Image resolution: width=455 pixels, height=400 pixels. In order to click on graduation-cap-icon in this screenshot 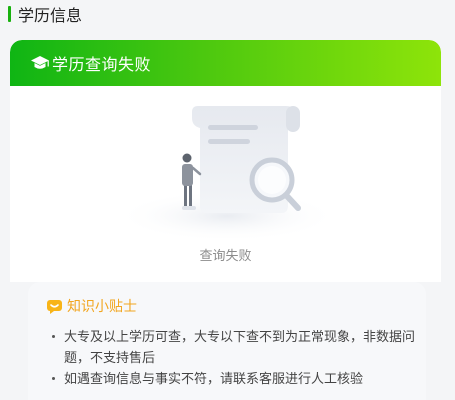, I will do `click(40, 62)`.